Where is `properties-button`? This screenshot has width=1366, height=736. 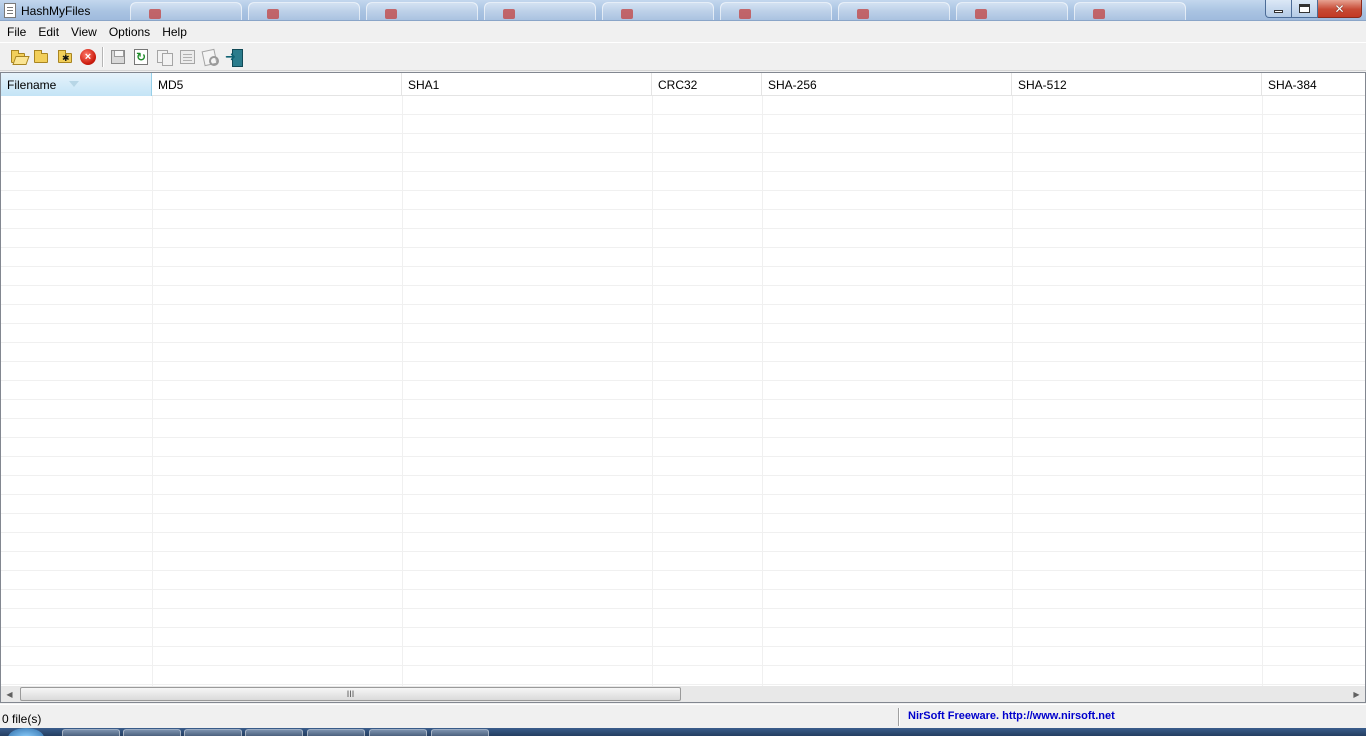
properties-button is located at coordinates (187, 57).